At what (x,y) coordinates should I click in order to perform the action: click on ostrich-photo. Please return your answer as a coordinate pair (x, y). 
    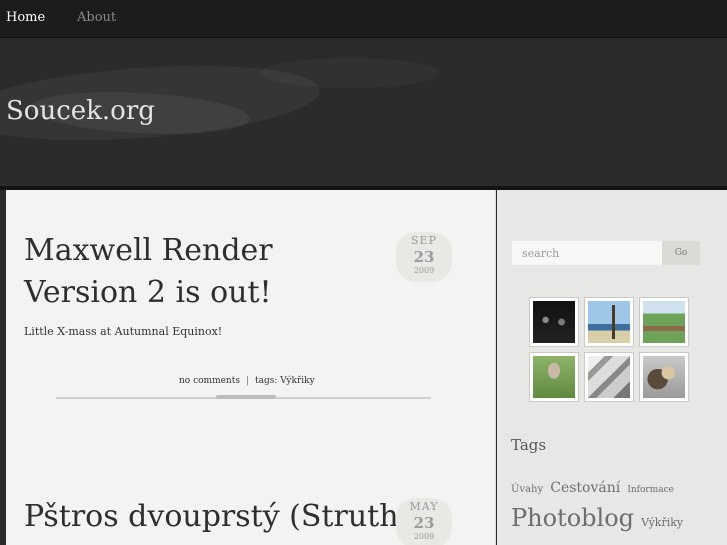
    Looking at the image, I should click on (554, 377).